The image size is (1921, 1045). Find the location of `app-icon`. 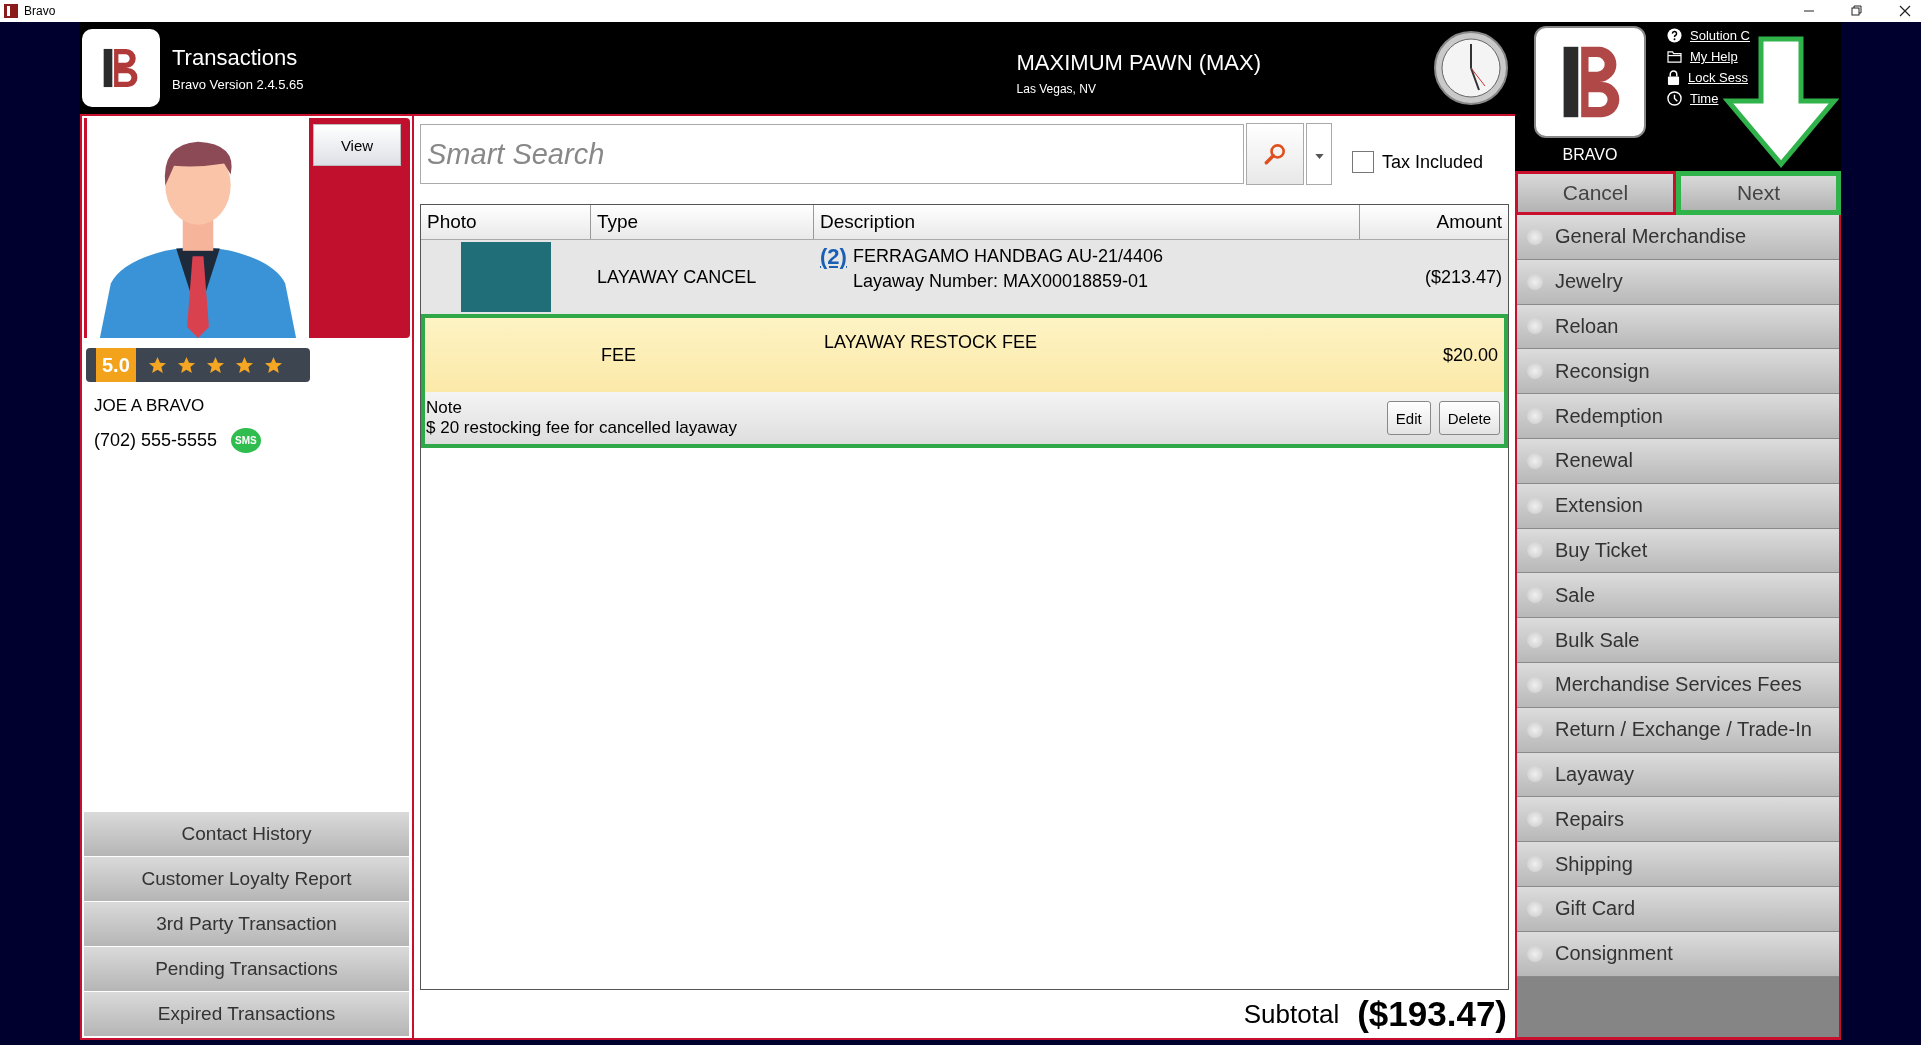

app-icon is located at coordinates (11, 11).